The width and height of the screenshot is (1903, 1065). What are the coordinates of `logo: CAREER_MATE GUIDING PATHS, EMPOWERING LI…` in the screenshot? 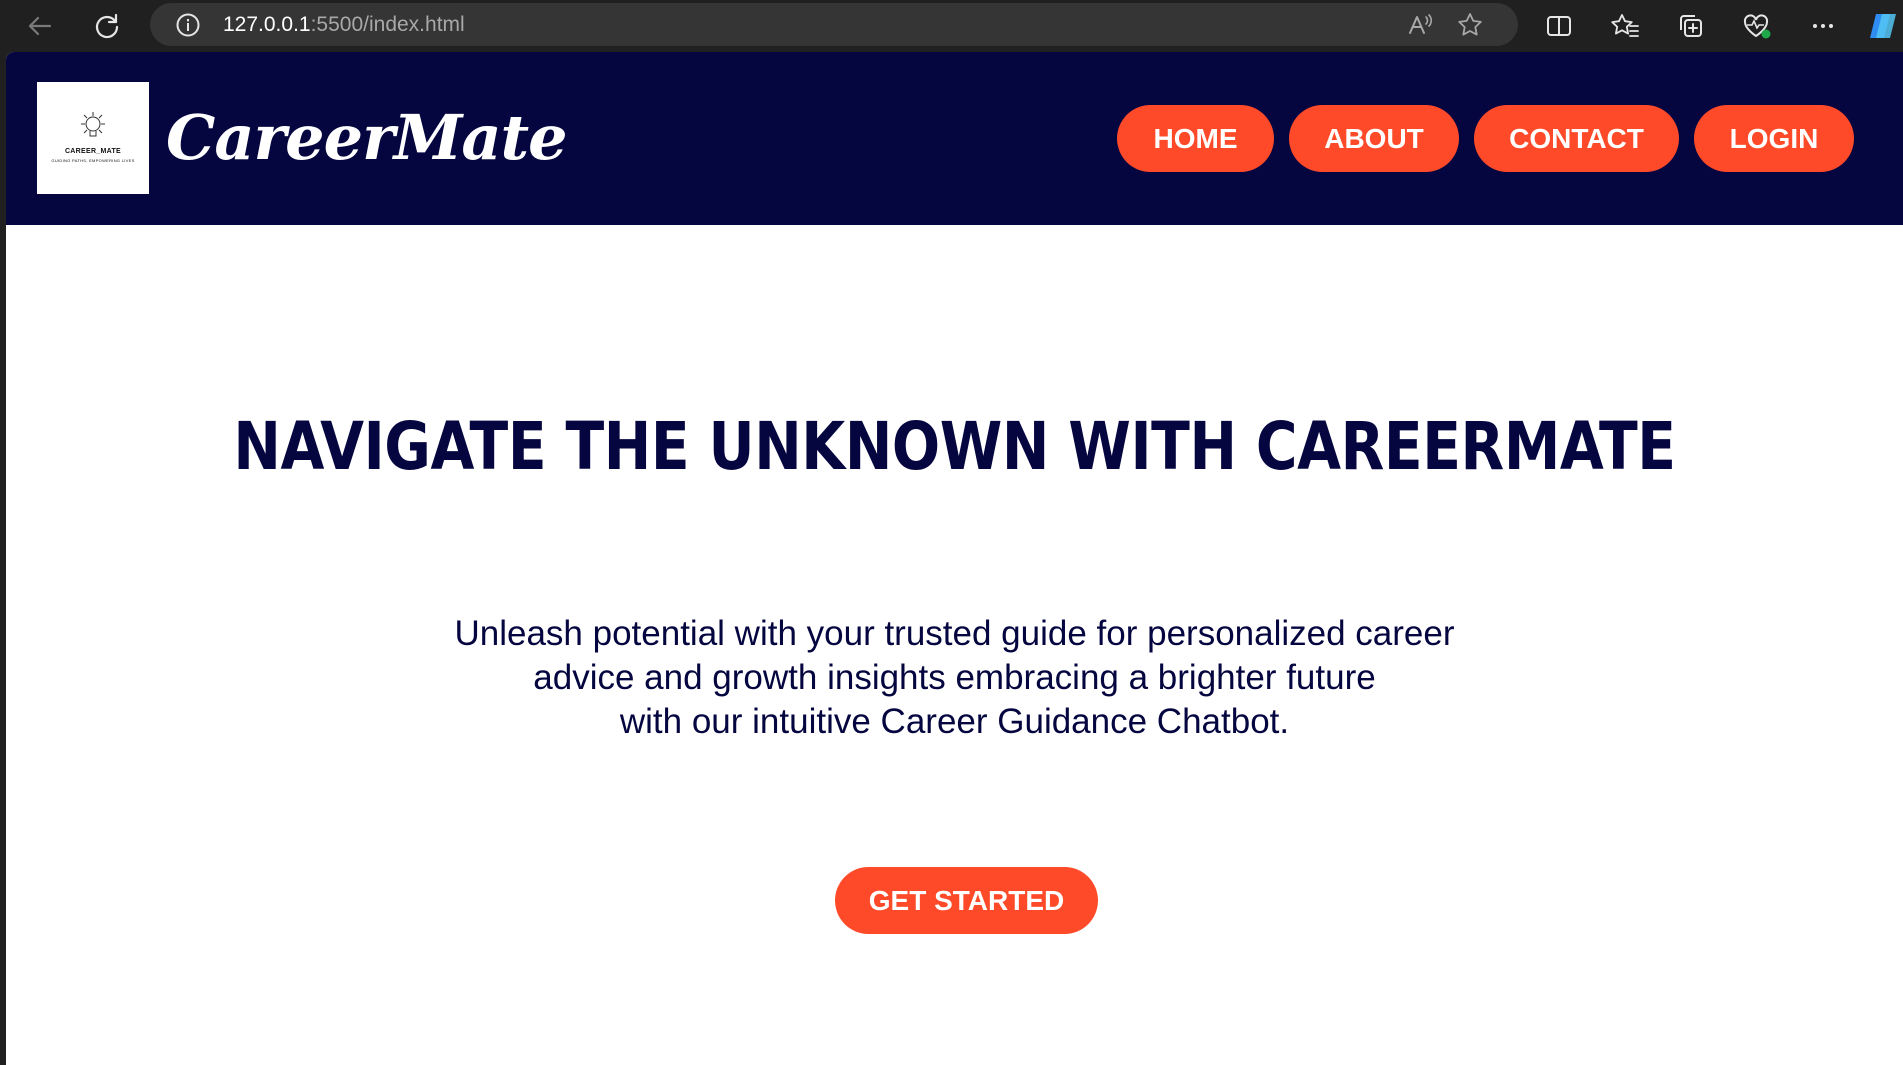 It's located at (93, 138).